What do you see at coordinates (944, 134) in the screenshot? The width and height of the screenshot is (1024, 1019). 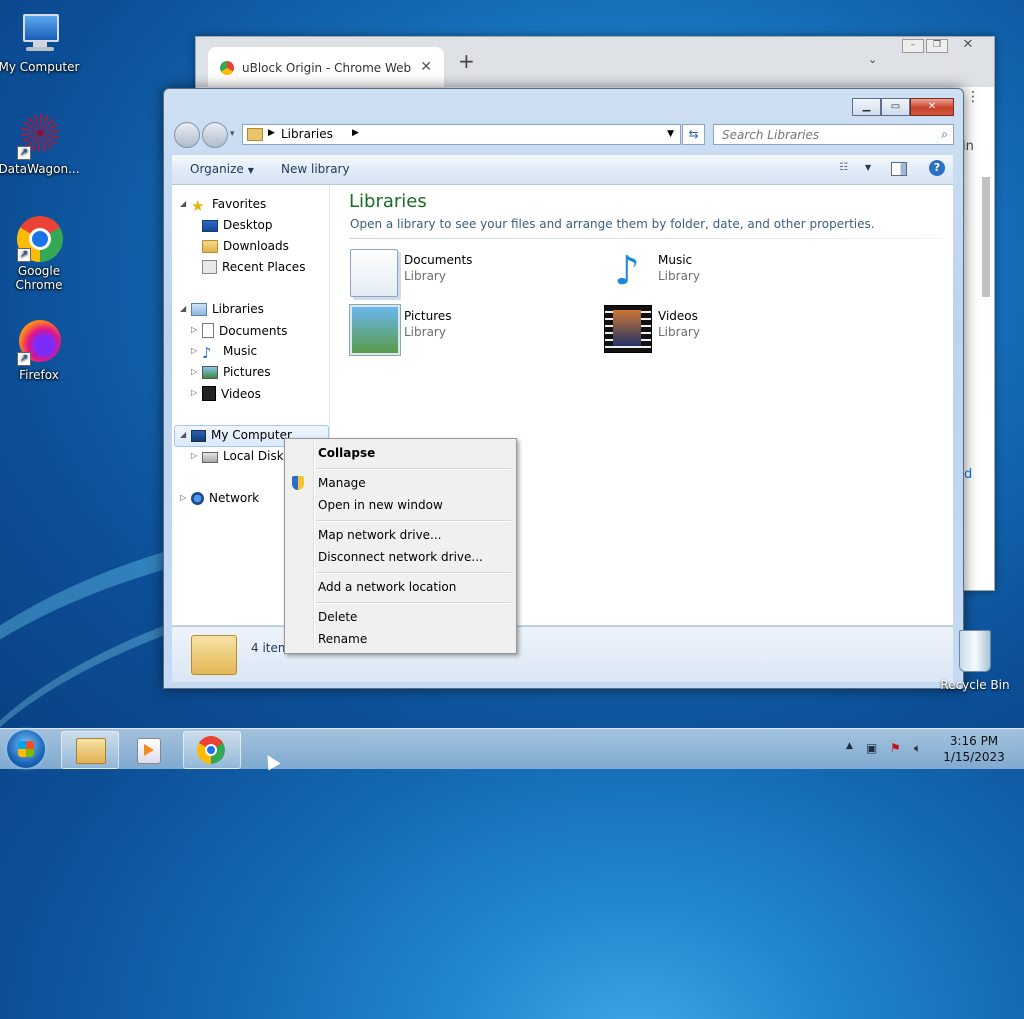 I see `search-icon: ⌕` at bounding box center [944, 134].